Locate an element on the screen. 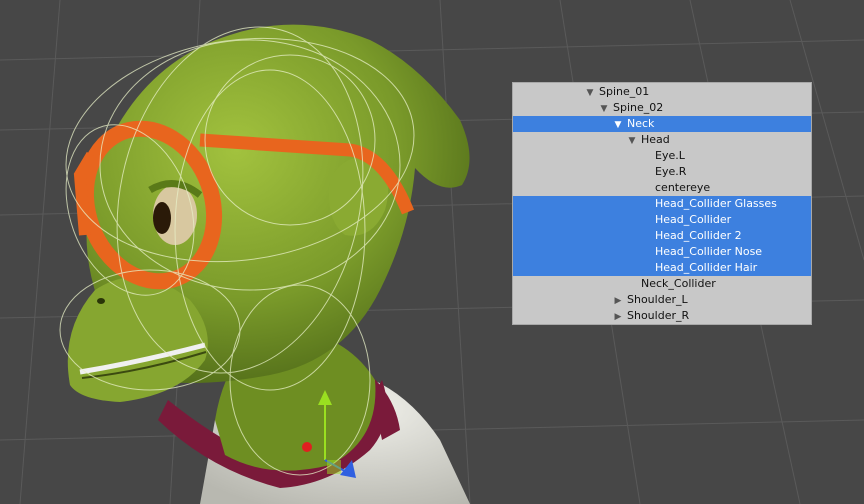 This screenshot has height=504, width=864. hierarchy-item-label: Head_Collider 2 is located at coordinates (698, 235).